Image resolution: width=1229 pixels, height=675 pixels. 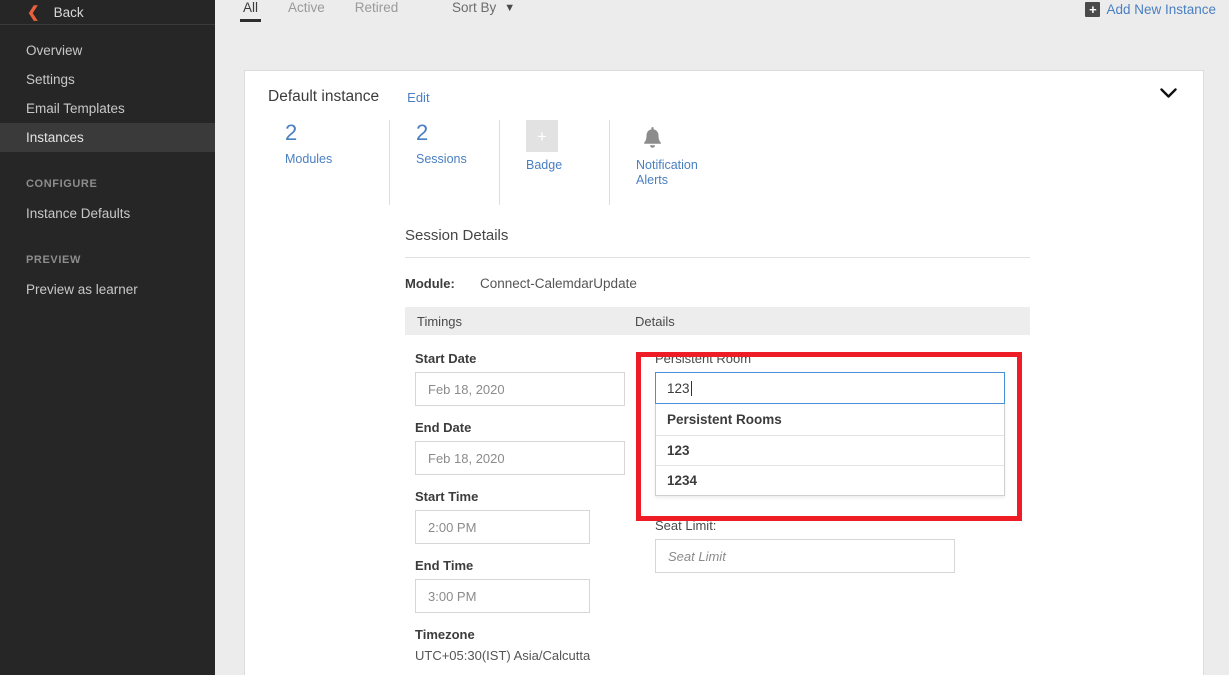 What do you see at coordinates (544, 165) in the screenshot?
I see `stat-label: Badge` at bounding box center [544, 165].